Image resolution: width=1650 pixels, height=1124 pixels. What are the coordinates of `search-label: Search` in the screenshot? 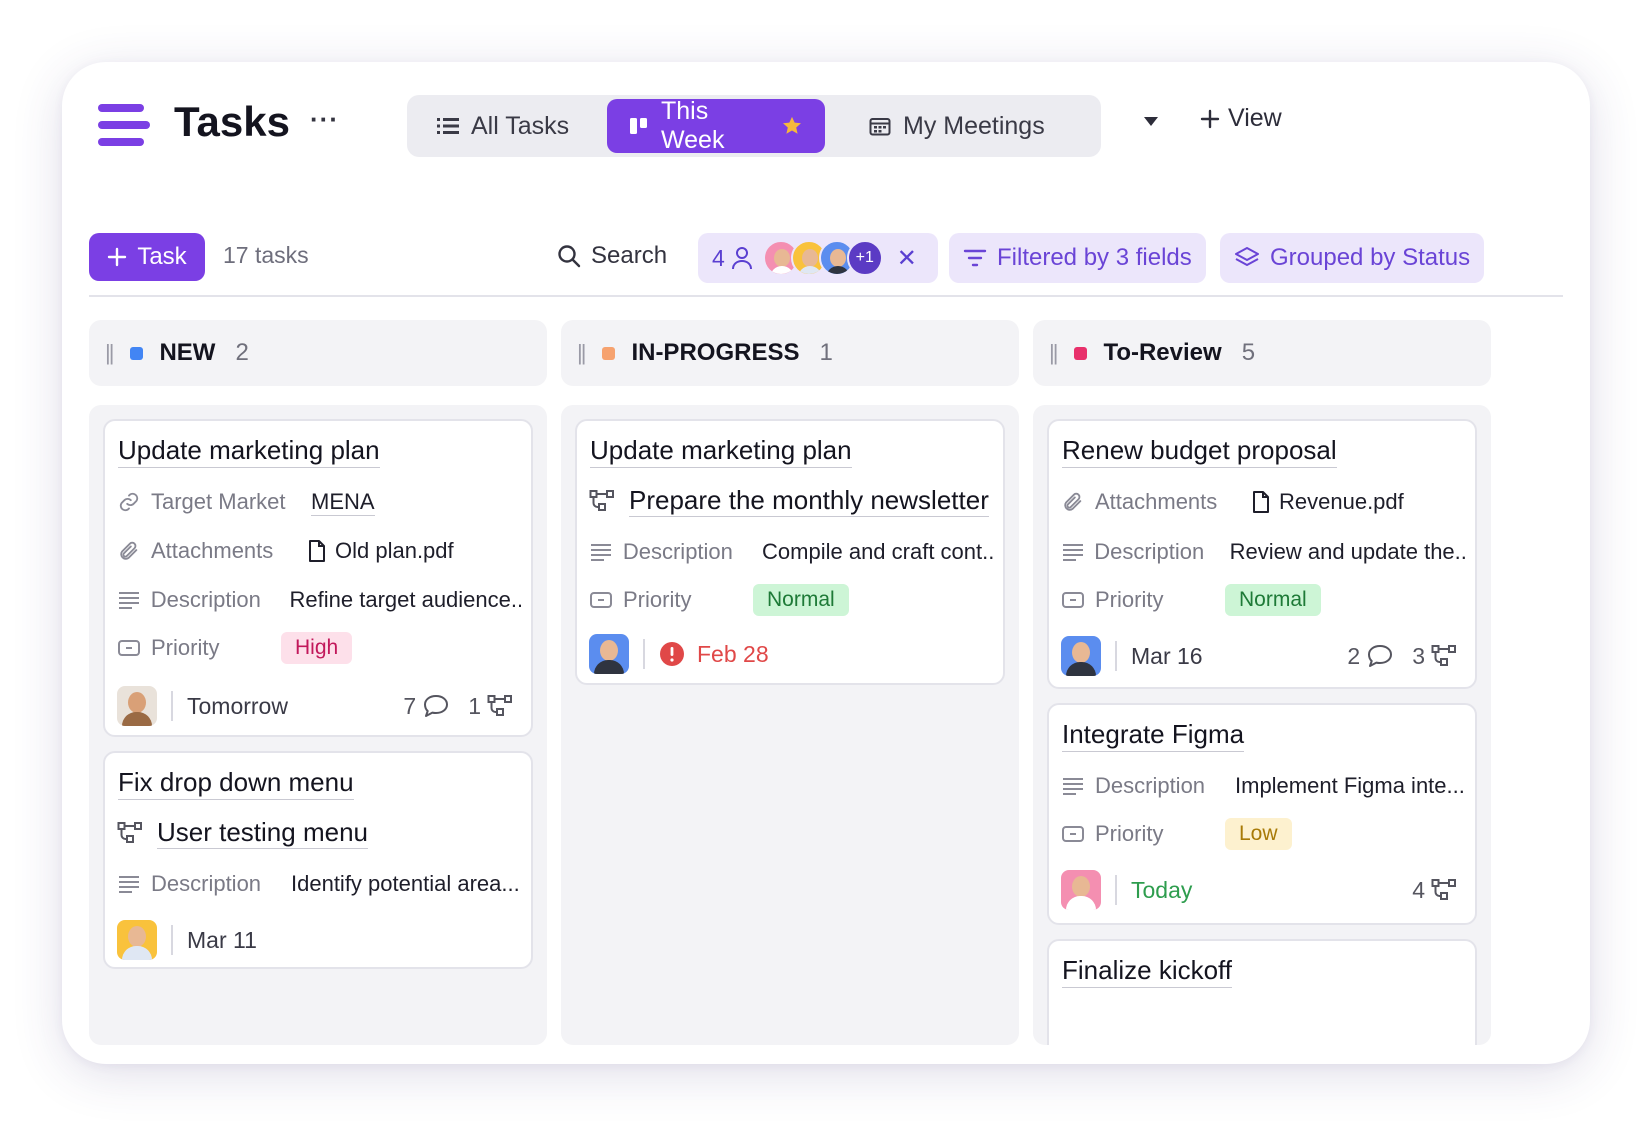 It's located at (629, 255).